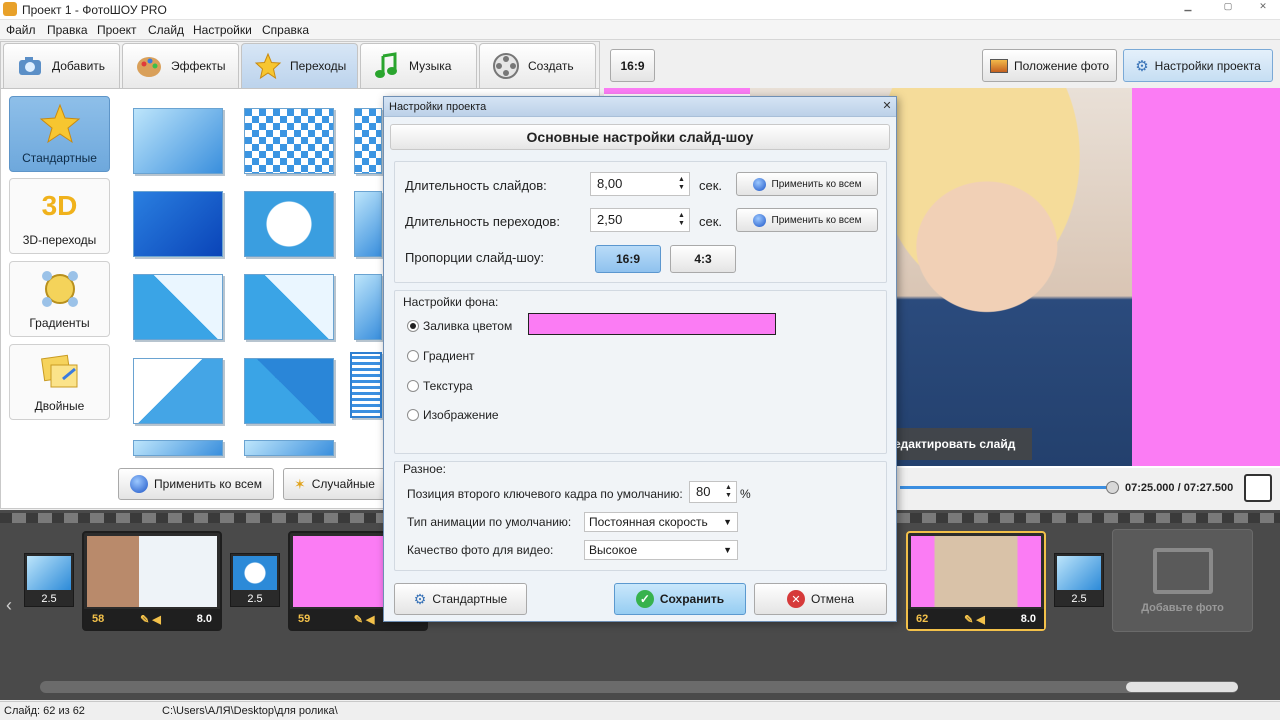 The height and width of the screenshot is (720, 1280). What do you see at coordinates (480, 550) in the screenshot?
I see `photo-quality-label: Качество фото для видео:` at bounding box center [480, 550].